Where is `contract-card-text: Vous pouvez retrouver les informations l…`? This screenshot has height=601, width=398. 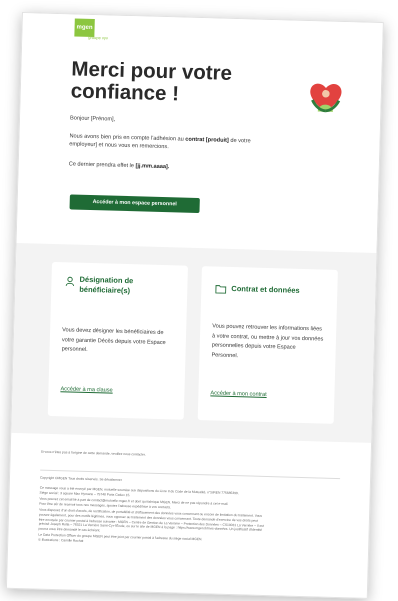 contract-card-text: Vous pouvez retrouver les informations l… is located at coordinates (267, 341).